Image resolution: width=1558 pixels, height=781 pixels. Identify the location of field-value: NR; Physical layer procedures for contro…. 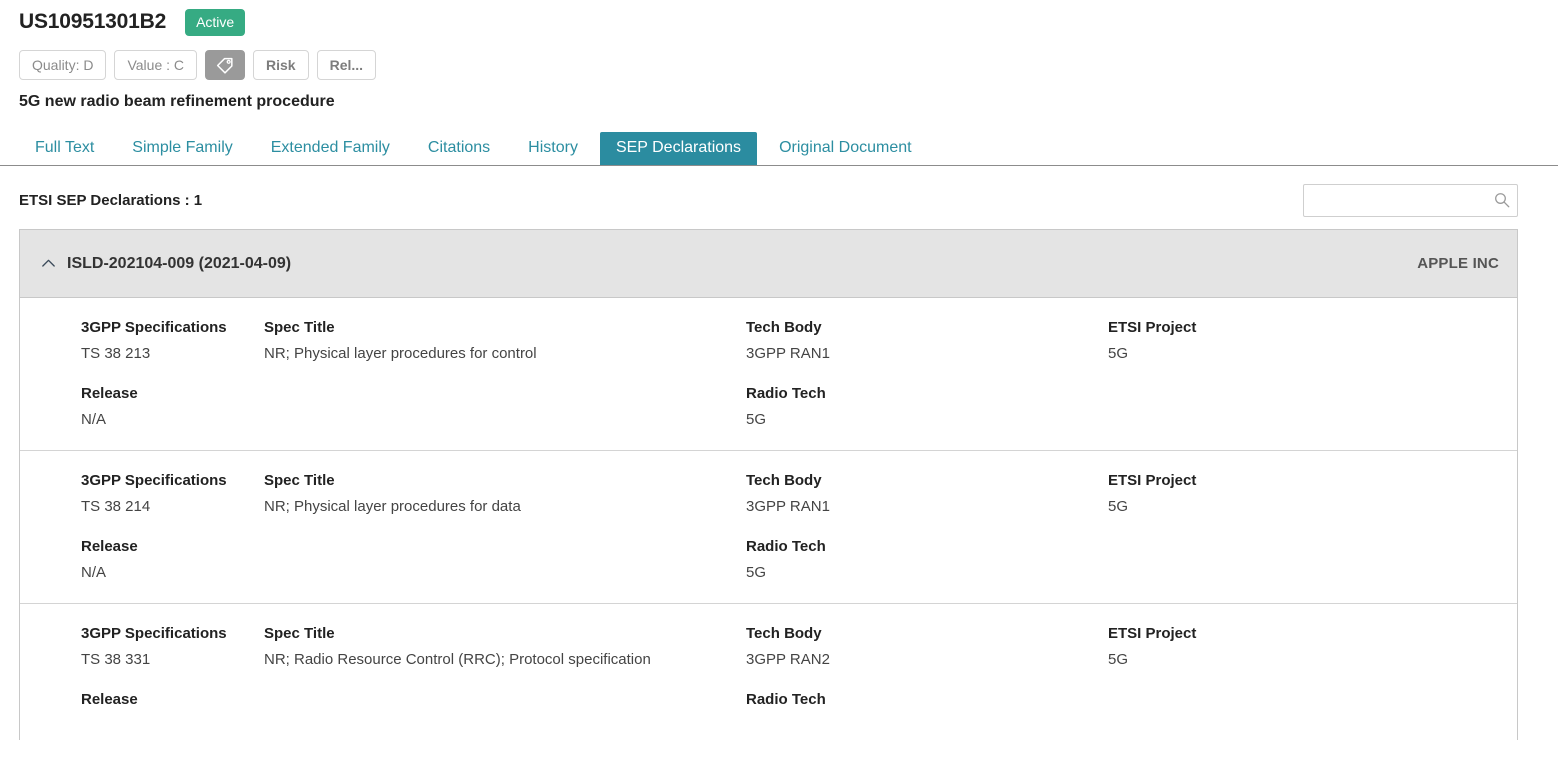
(400, 353).